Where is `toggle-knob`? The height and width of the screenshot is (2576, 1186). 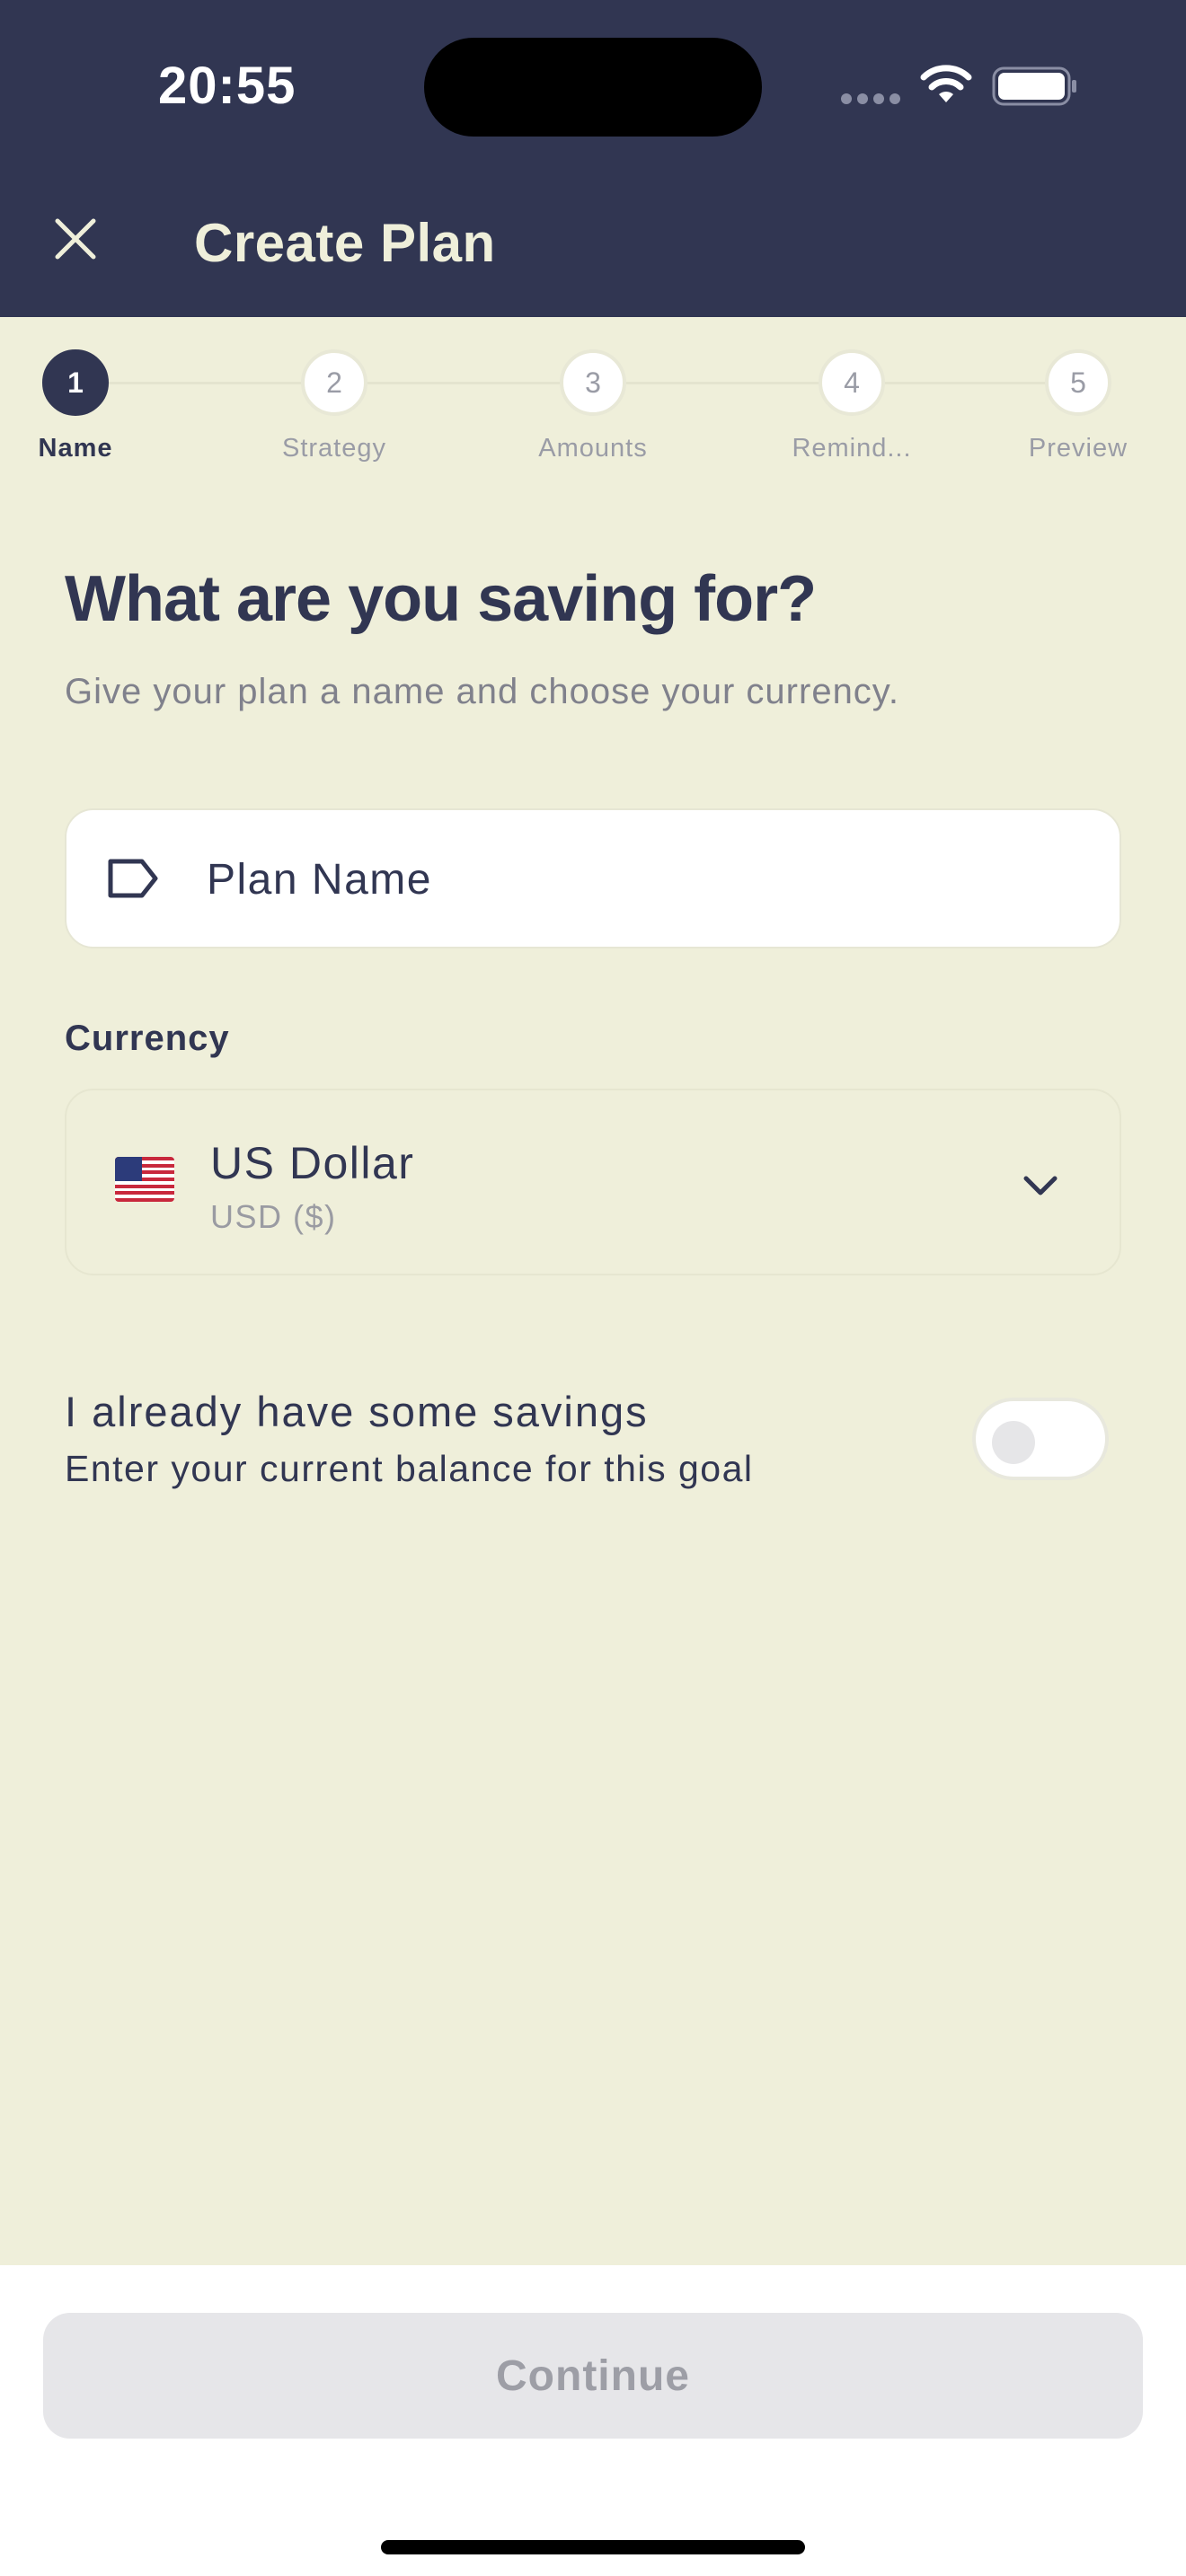 toggle-knob is located at coordinates (1013, 1442).